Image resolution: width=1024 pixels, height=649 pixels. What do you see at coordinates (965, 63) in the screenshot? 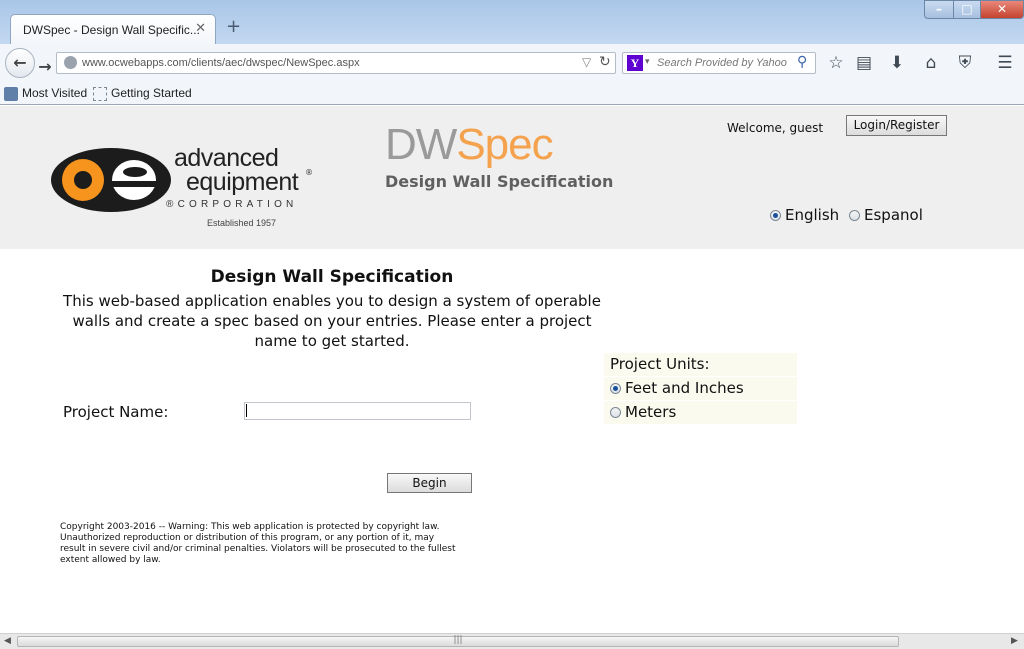
I see `shield-icon: ⛨` at bounding box center [965, 63].